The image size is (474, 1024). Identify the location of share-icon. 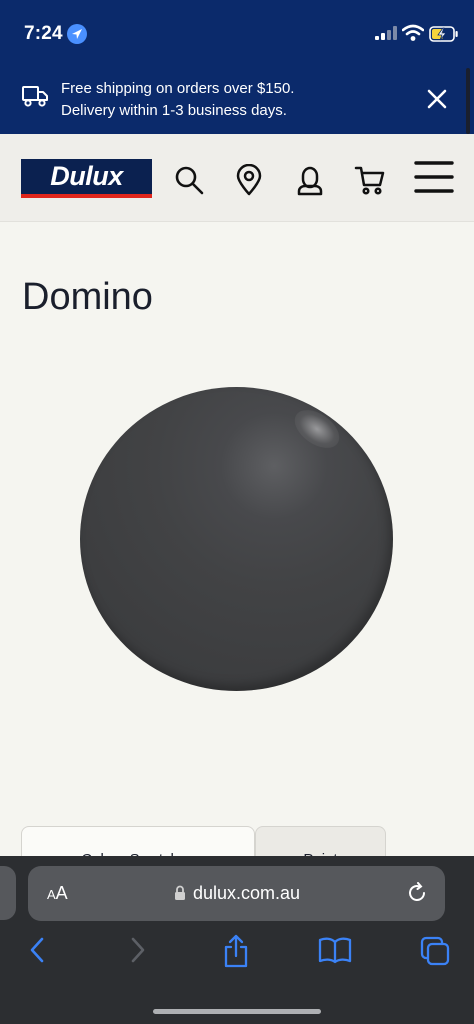
(236, 953).